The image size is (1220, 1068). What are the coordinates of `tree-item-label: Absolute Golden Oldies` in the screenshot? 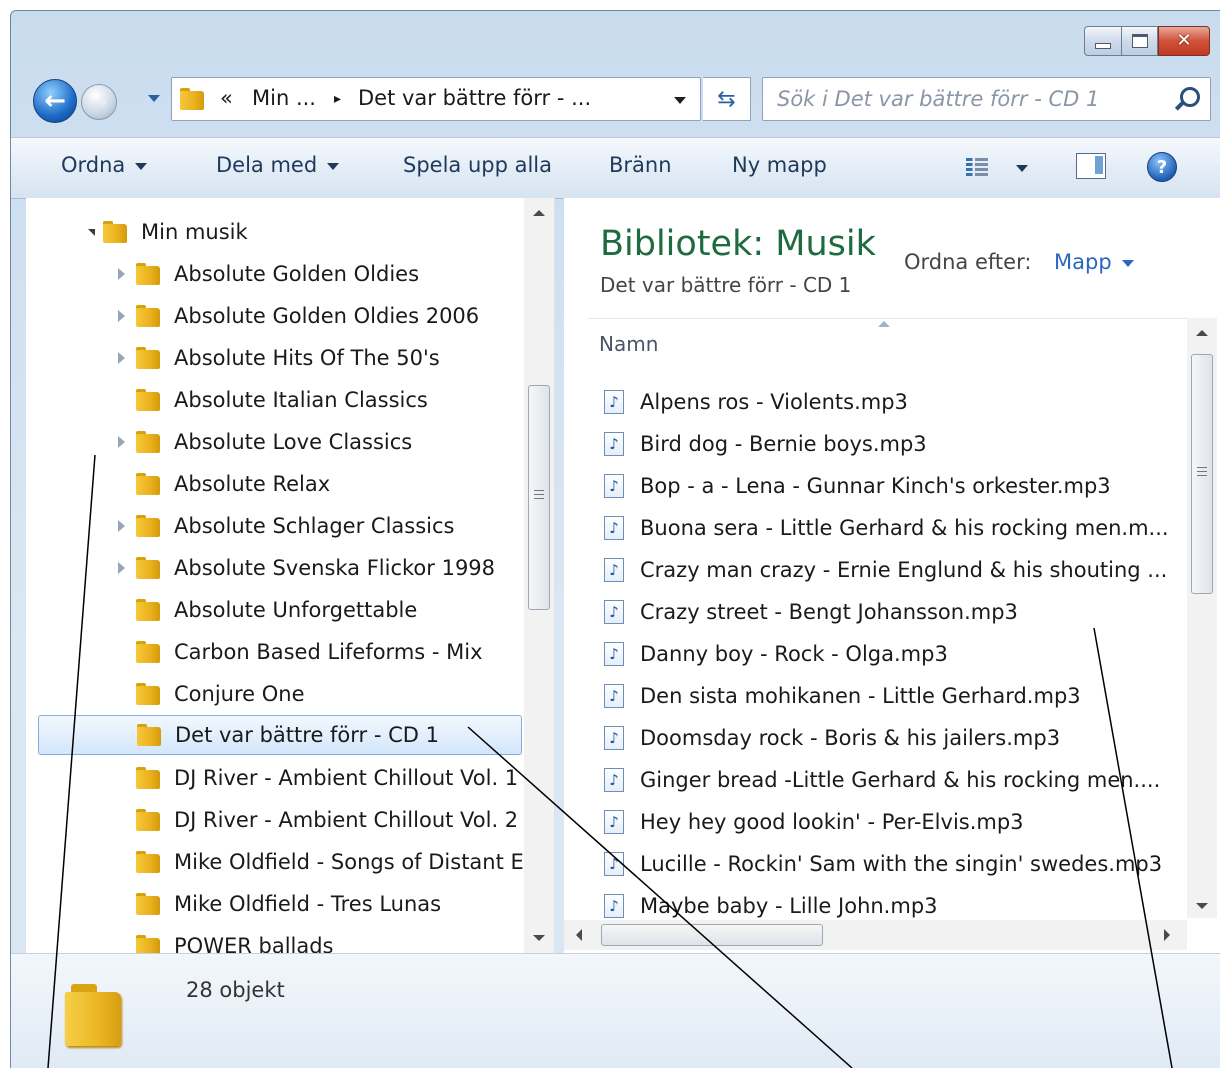 It's located at (297, 274).